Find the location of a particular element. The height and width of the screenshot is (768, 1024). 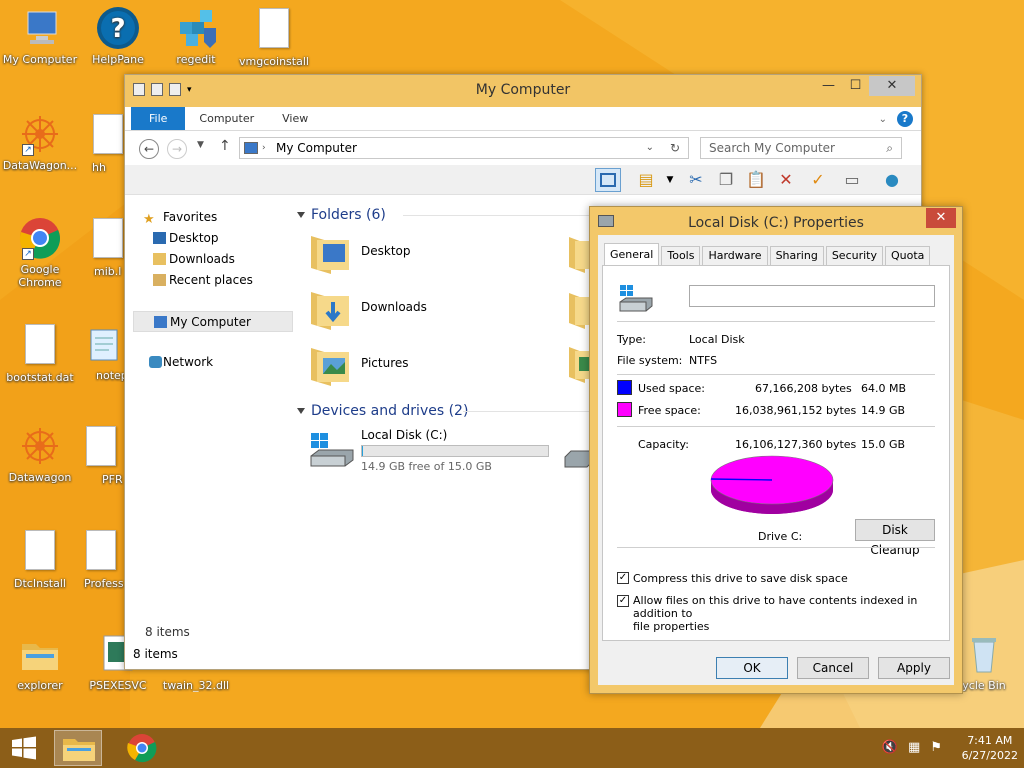

star-icon: ★ is located at coordinates (149, 219).